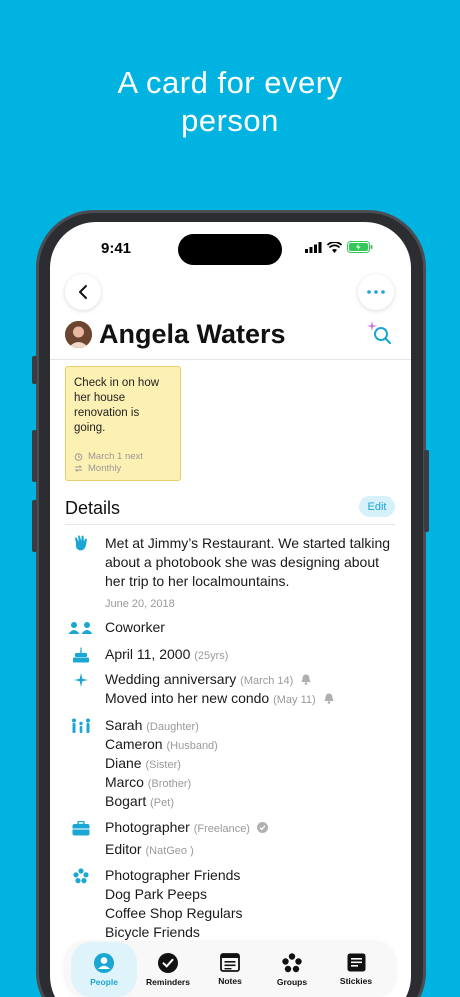  What do you see at coordinates (230, 120) in the screenshot?
I see `headline-line-2: person` at bounding box center [230, 120].